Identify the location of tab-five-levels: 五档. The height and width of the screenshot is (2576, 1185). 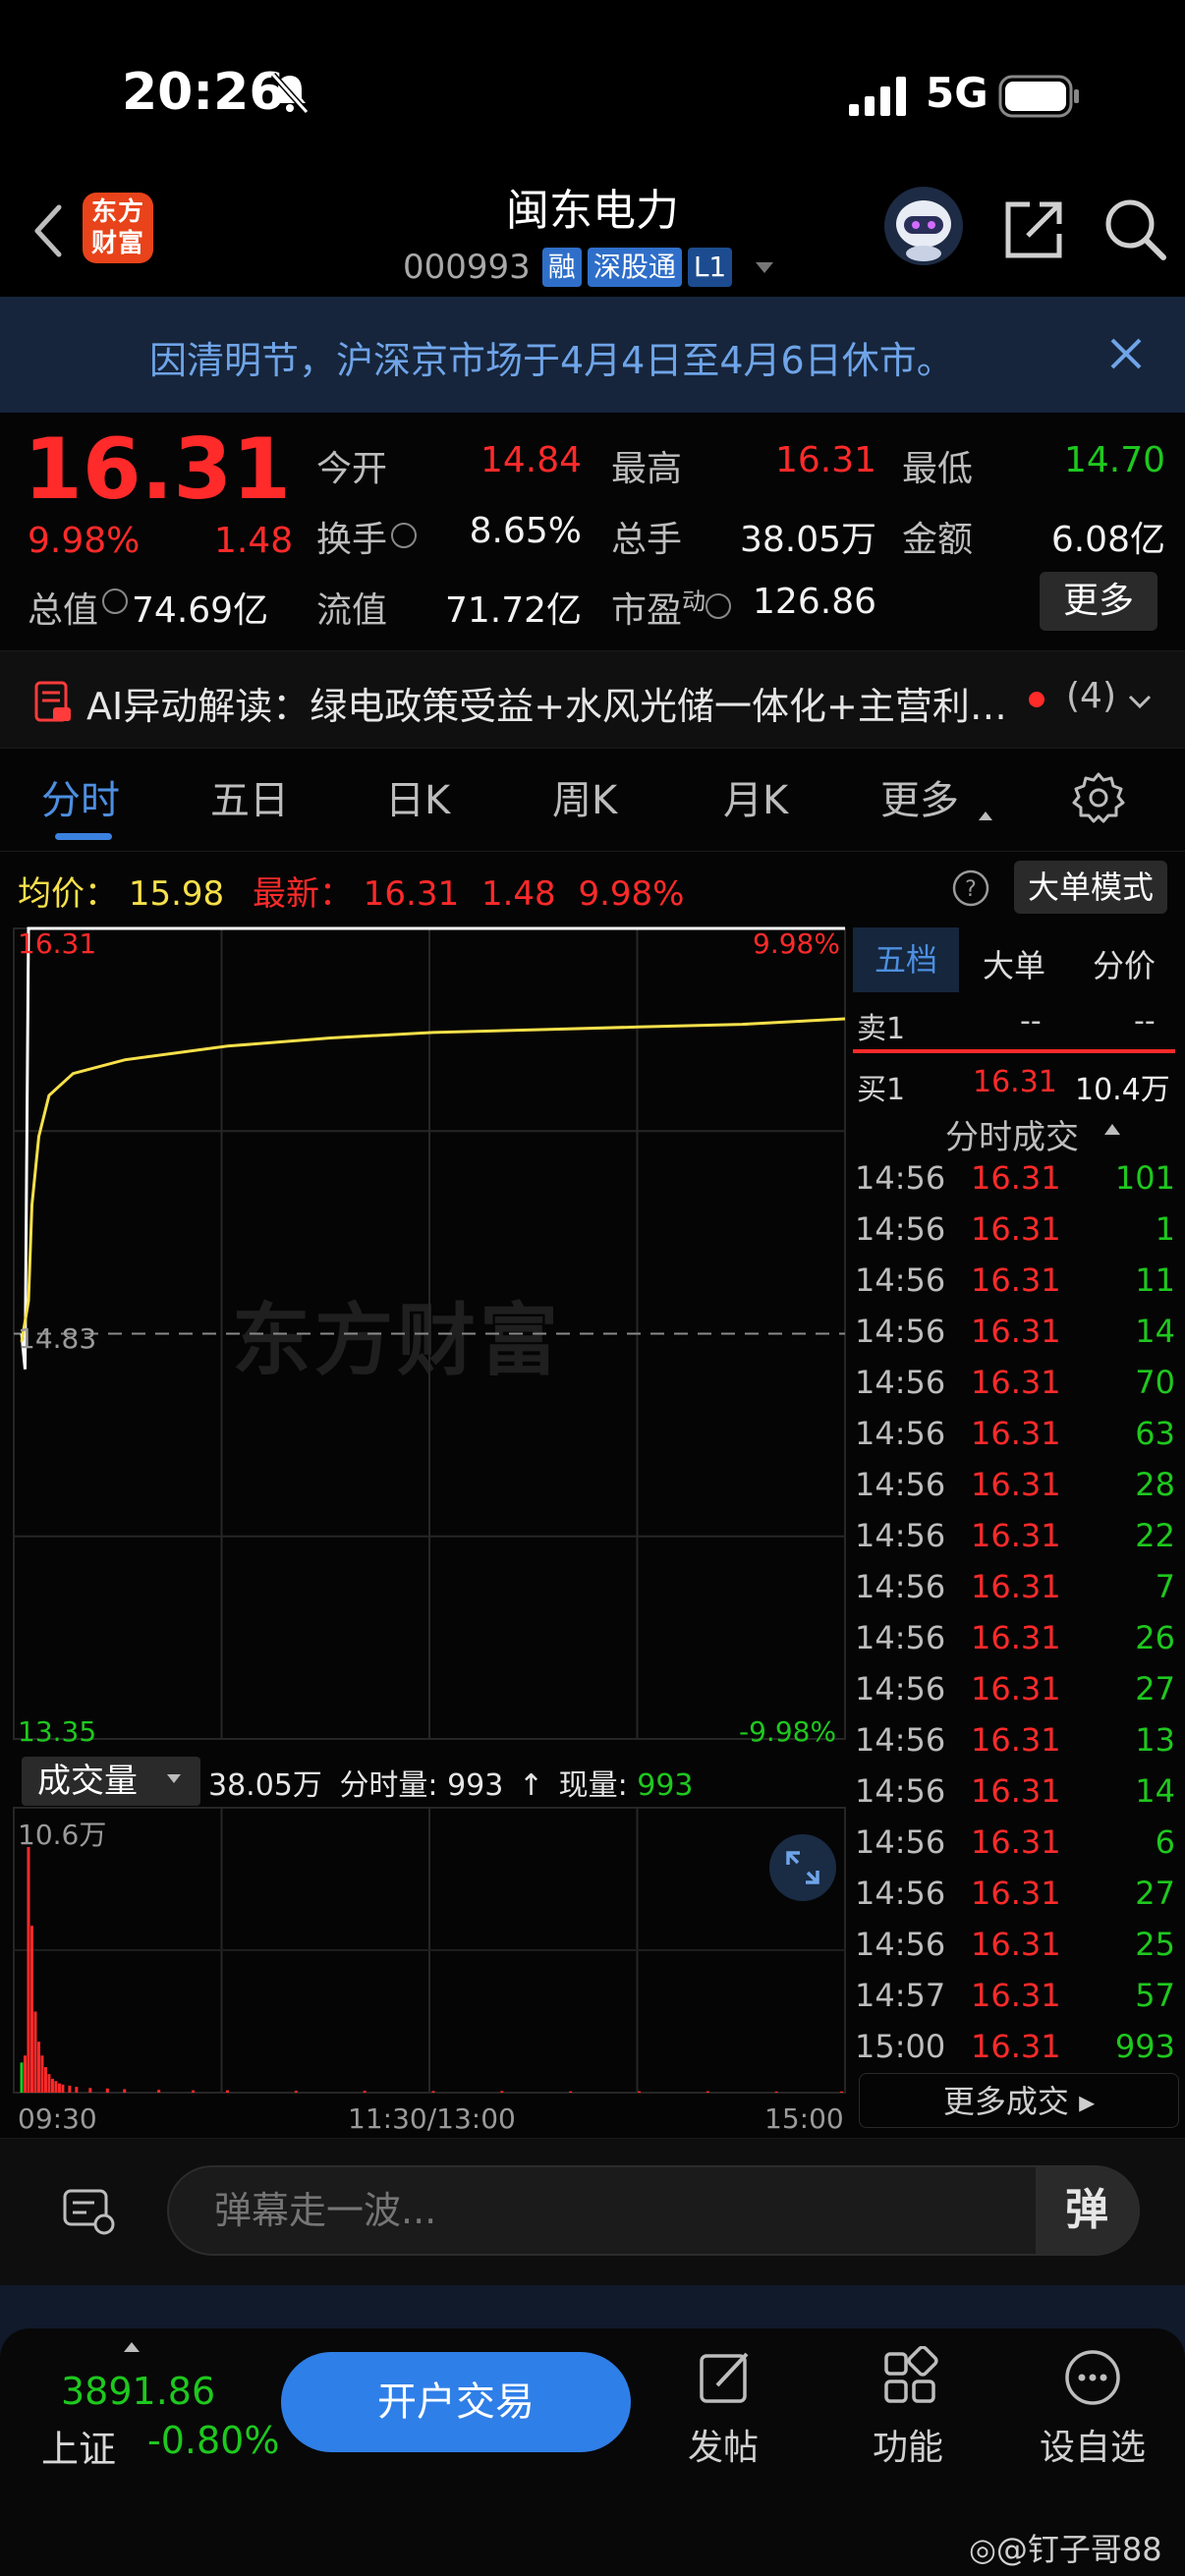
(906, 959).